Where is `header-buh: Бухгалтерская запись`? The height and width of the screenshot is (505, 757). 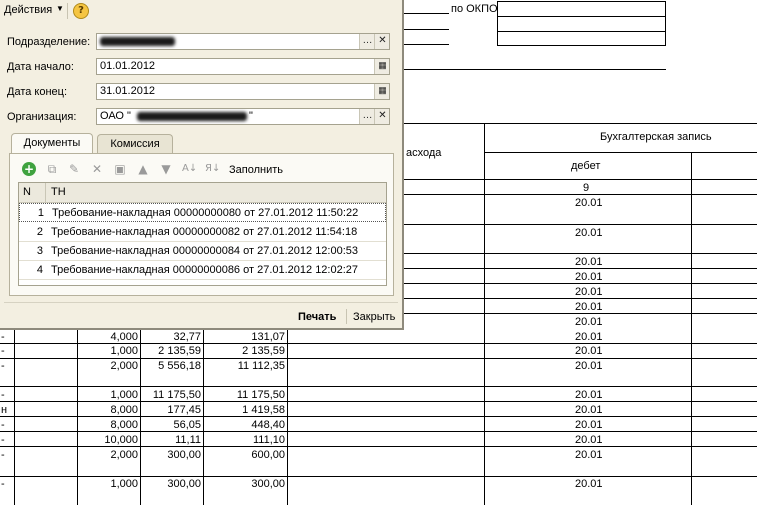
header-buh: Бухгалтерская запись is located at coordinates (656, 137).